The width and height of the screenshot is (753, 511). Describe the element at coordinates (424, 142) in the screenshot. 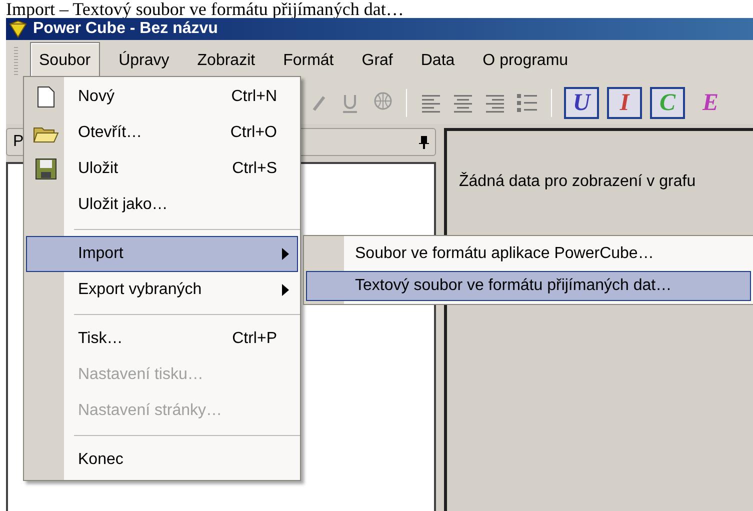

I see `pin-icon` at that location.